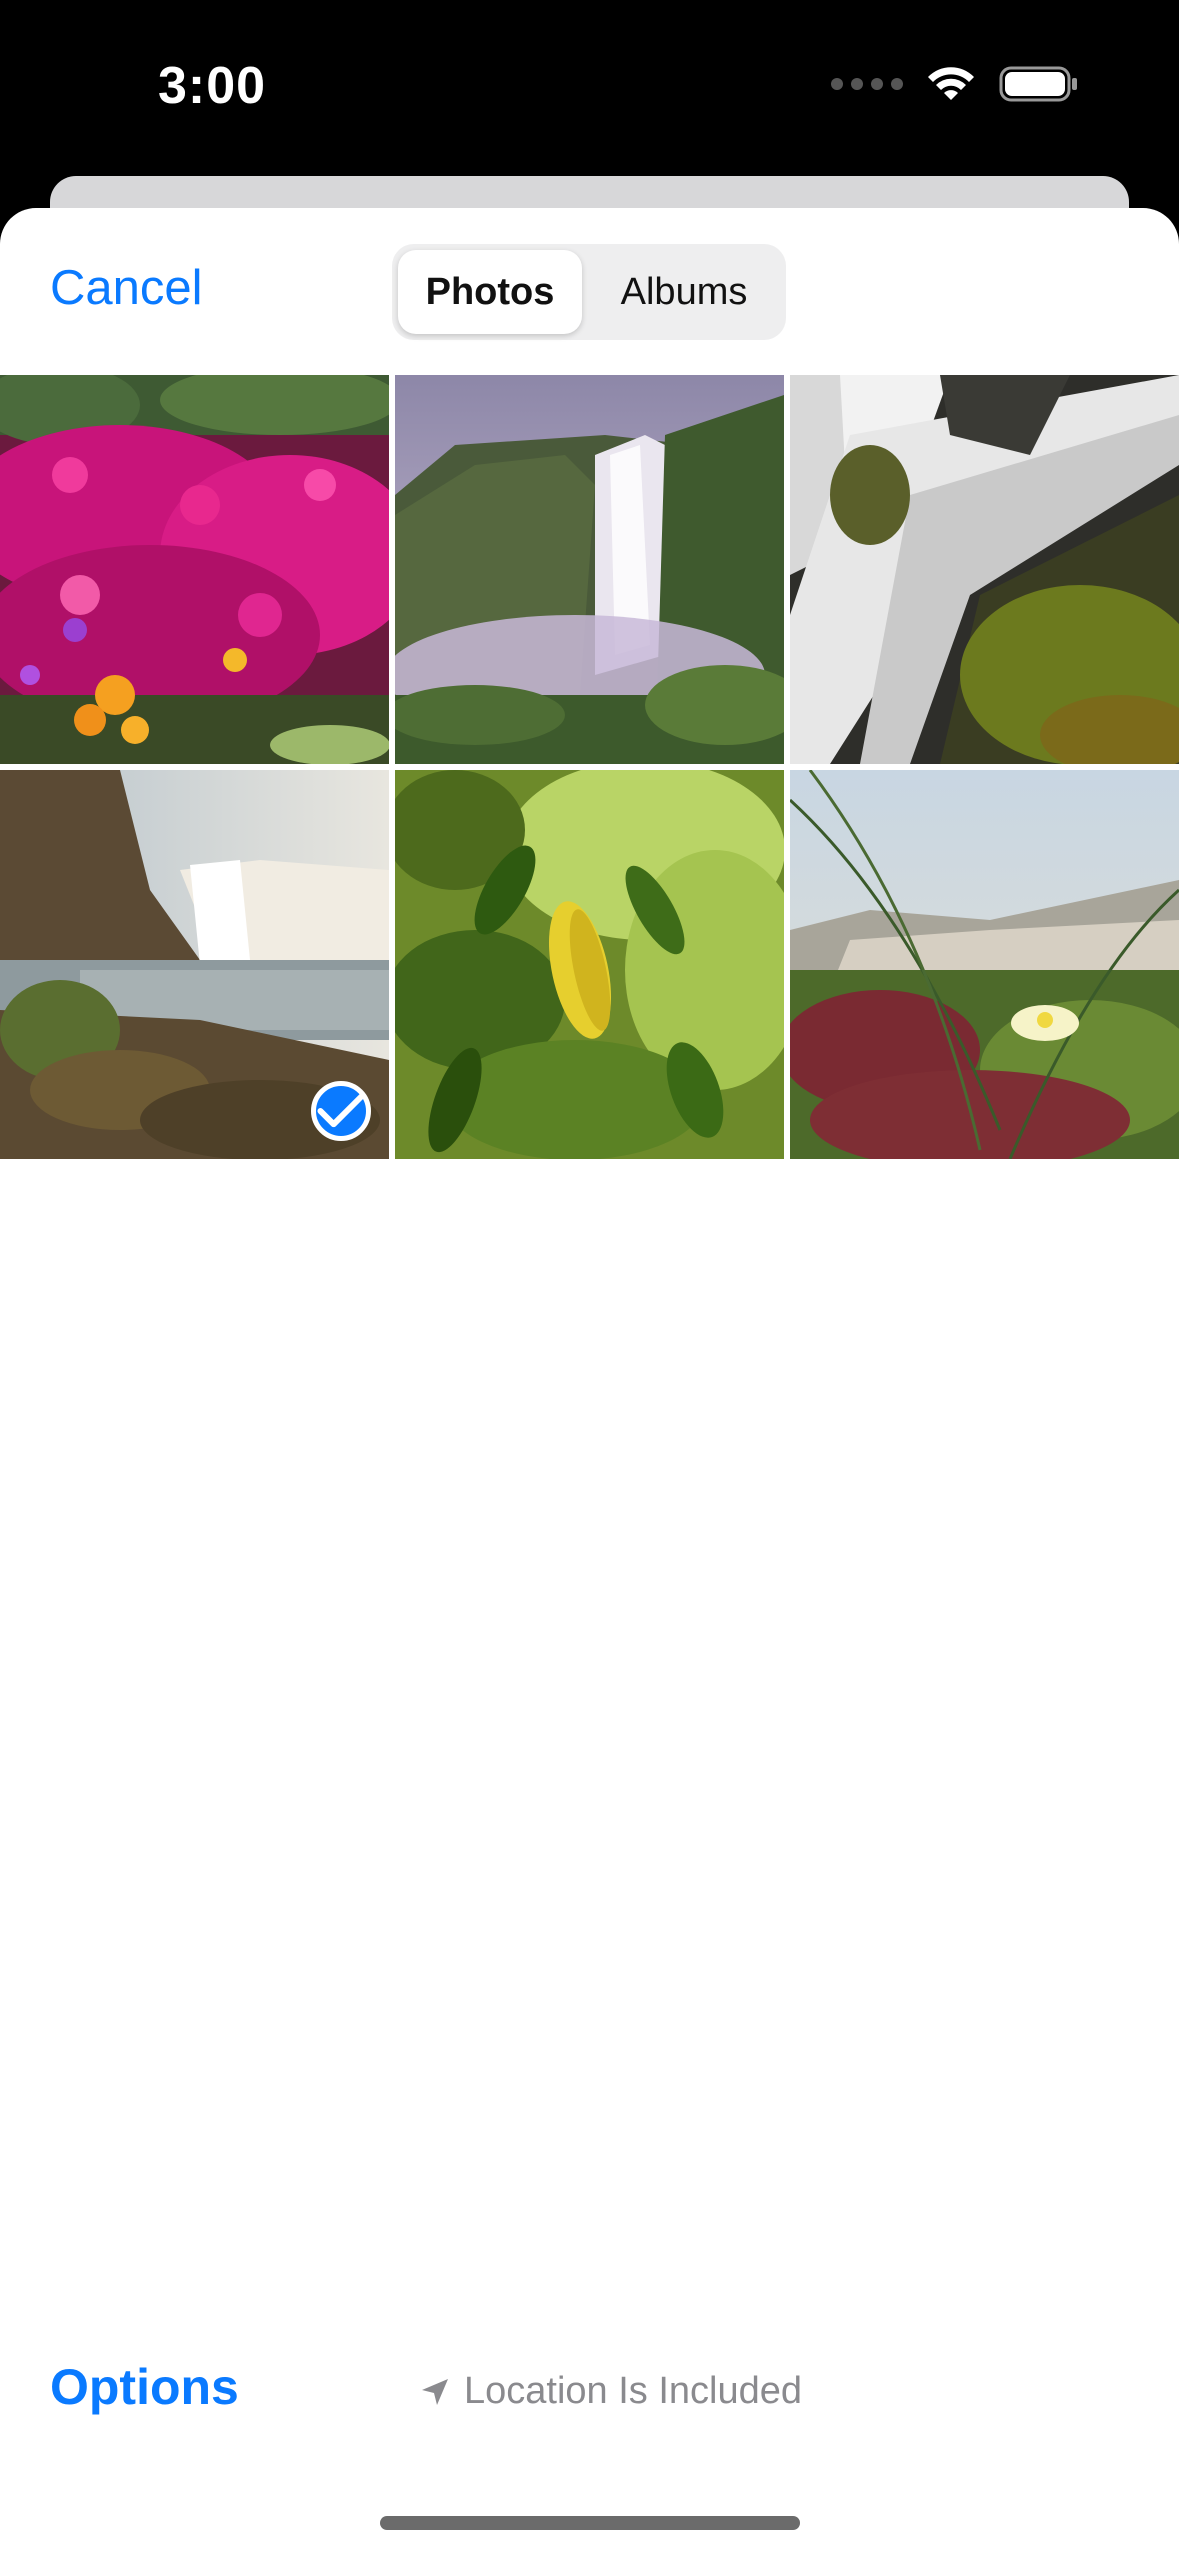 The height and width of the screenshot is (2556, 1179). Describe the element at coordinates (633, 2391) in the screenshot. I see `location-included-label: Location Is Included` at that location.